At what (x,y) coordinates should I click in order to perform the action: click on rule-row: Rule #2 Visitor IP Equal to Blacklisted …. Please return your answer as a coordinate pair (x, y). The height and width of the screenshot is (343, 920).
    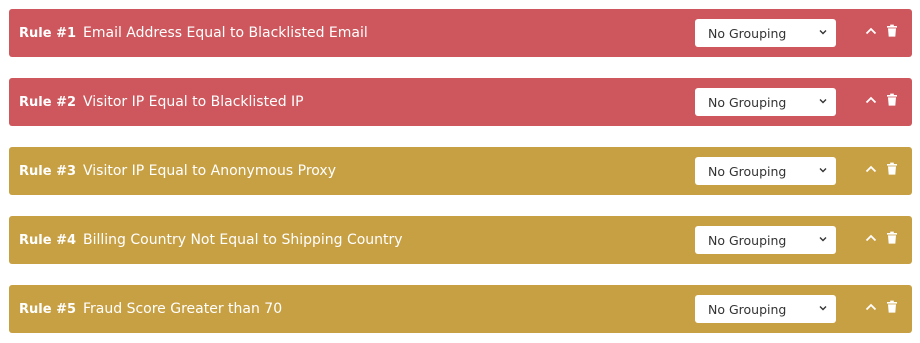
    Looking at the image, I should click on (460, 102).